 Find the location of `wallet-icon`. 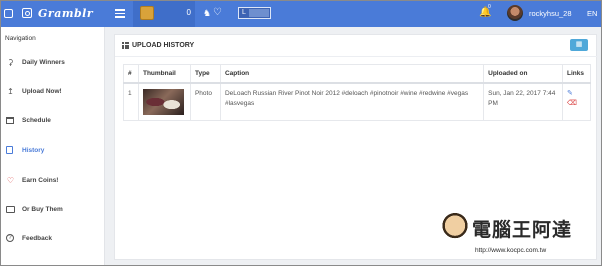

wallet-icon is located at coordinates (10, 209).